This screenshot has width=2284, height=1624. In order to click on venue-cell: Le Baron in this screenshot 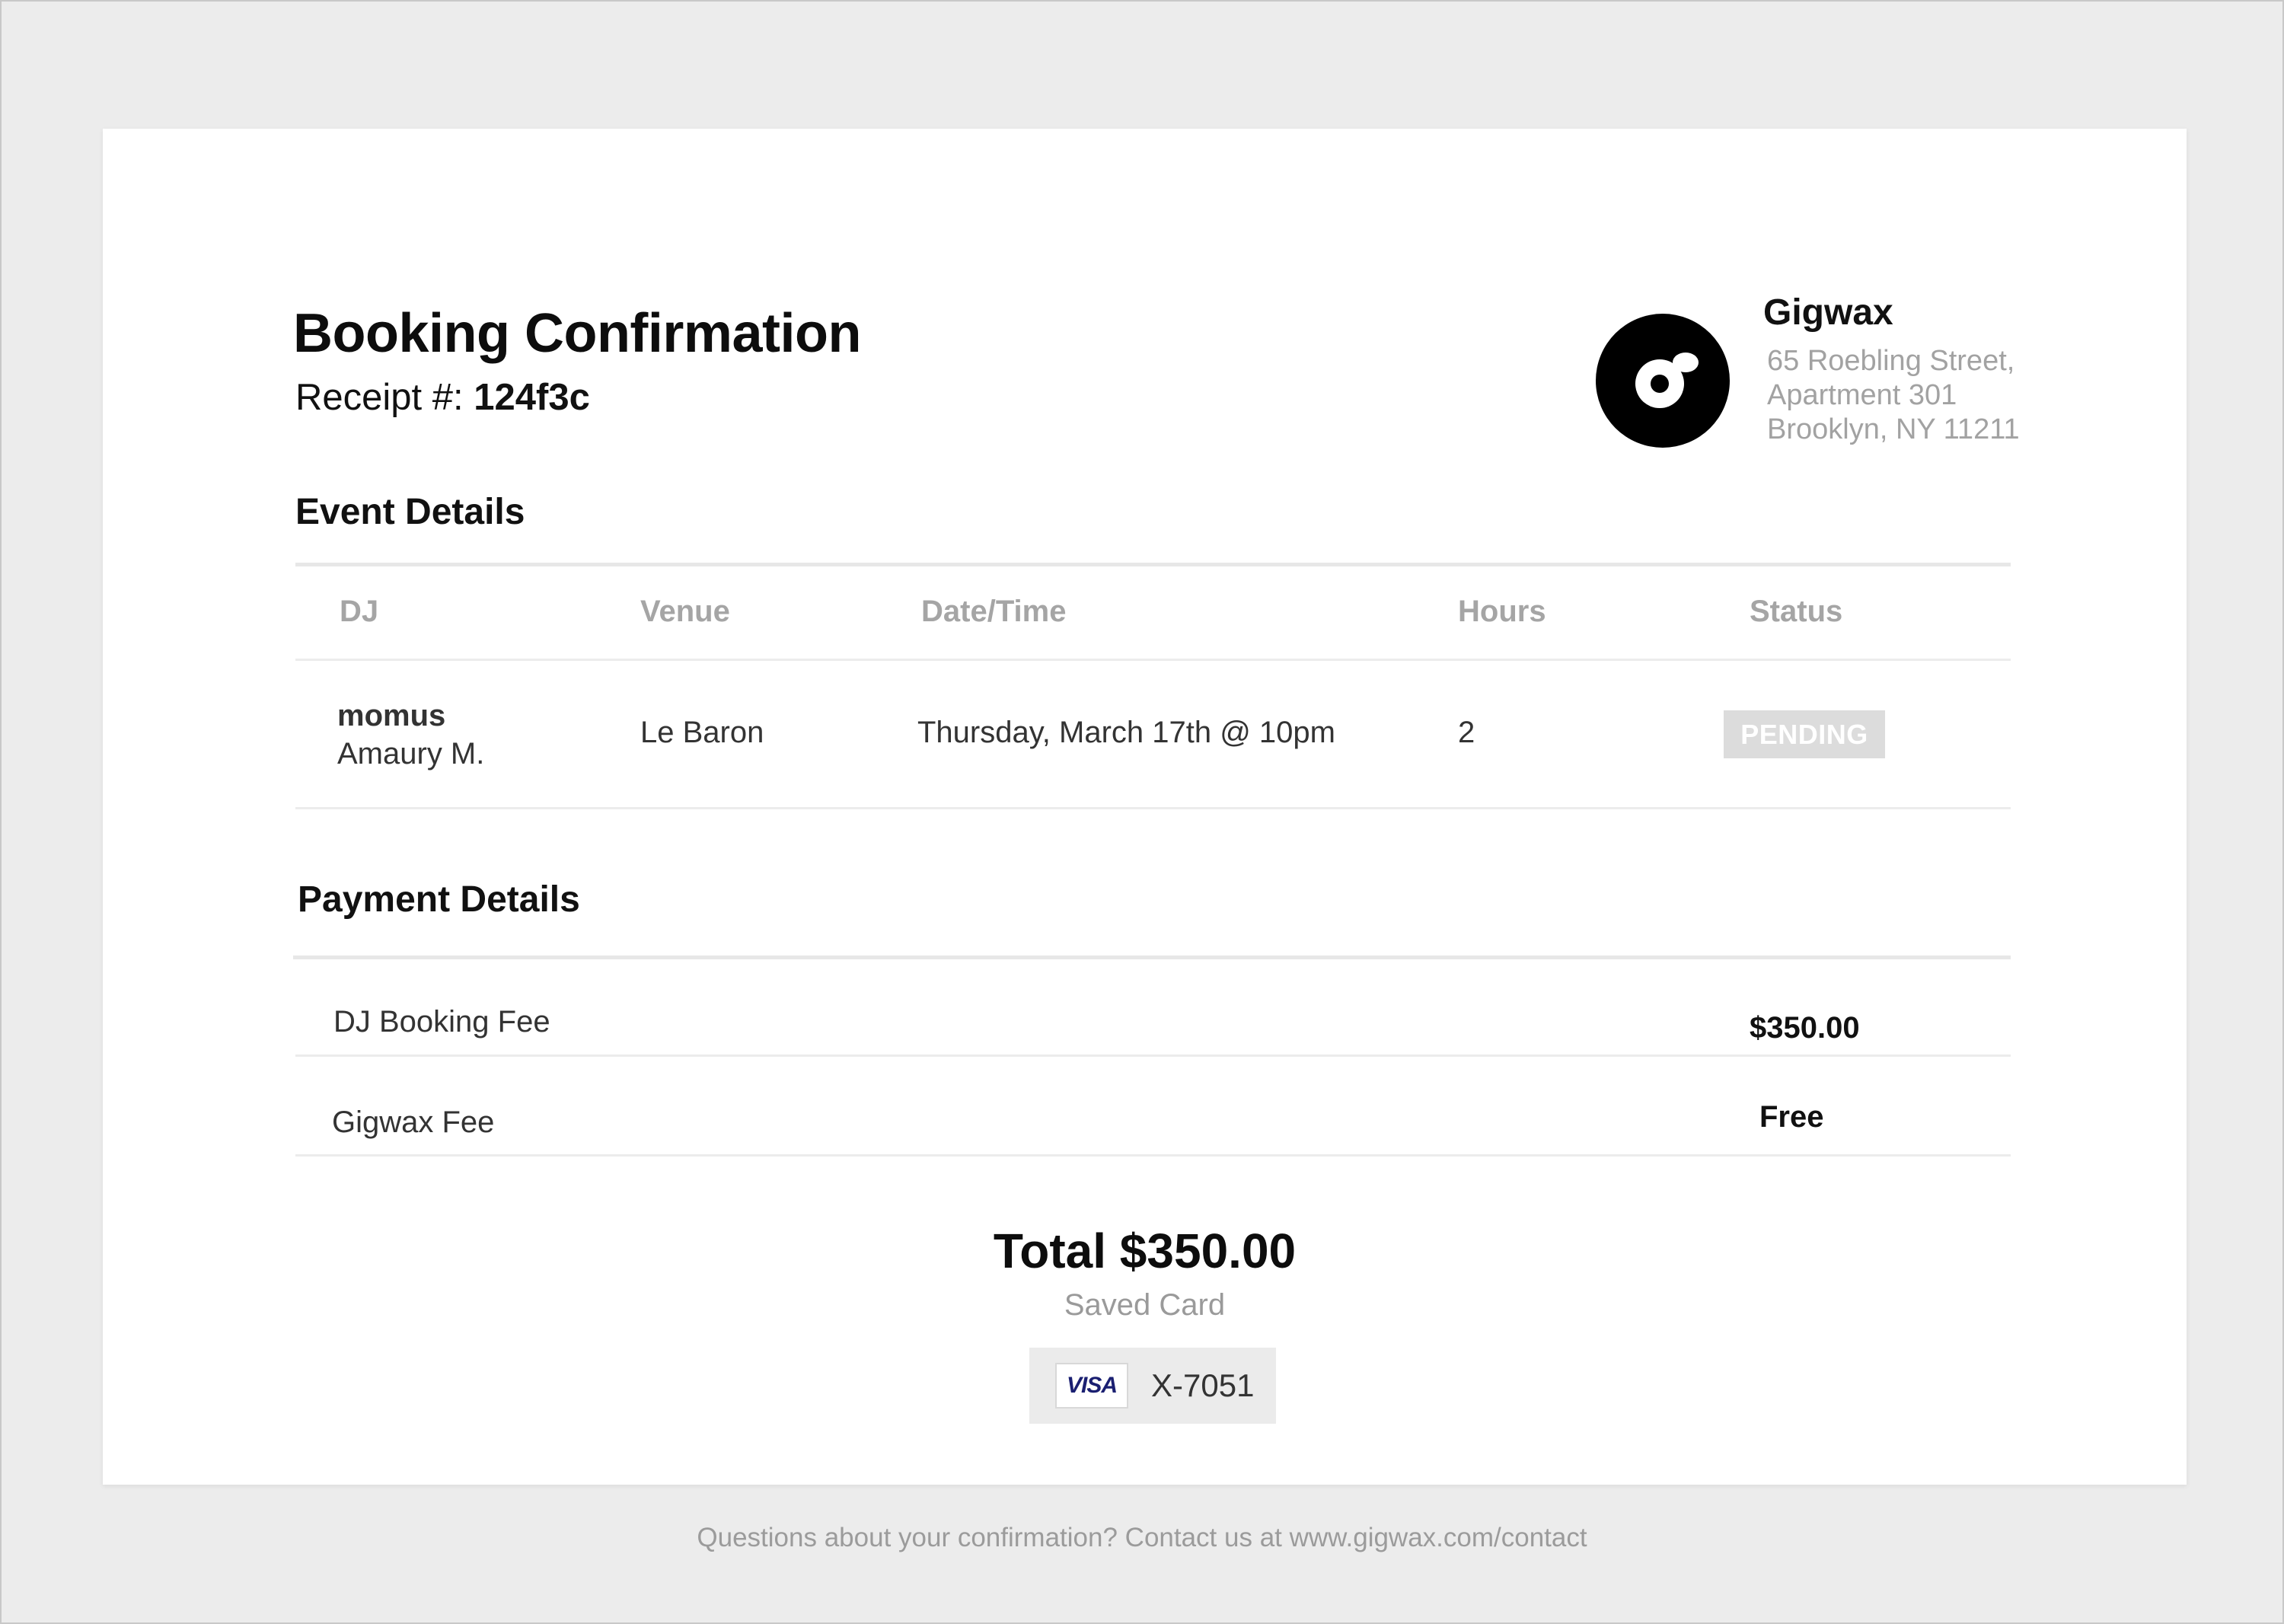, I will do `click(702, 732)`.